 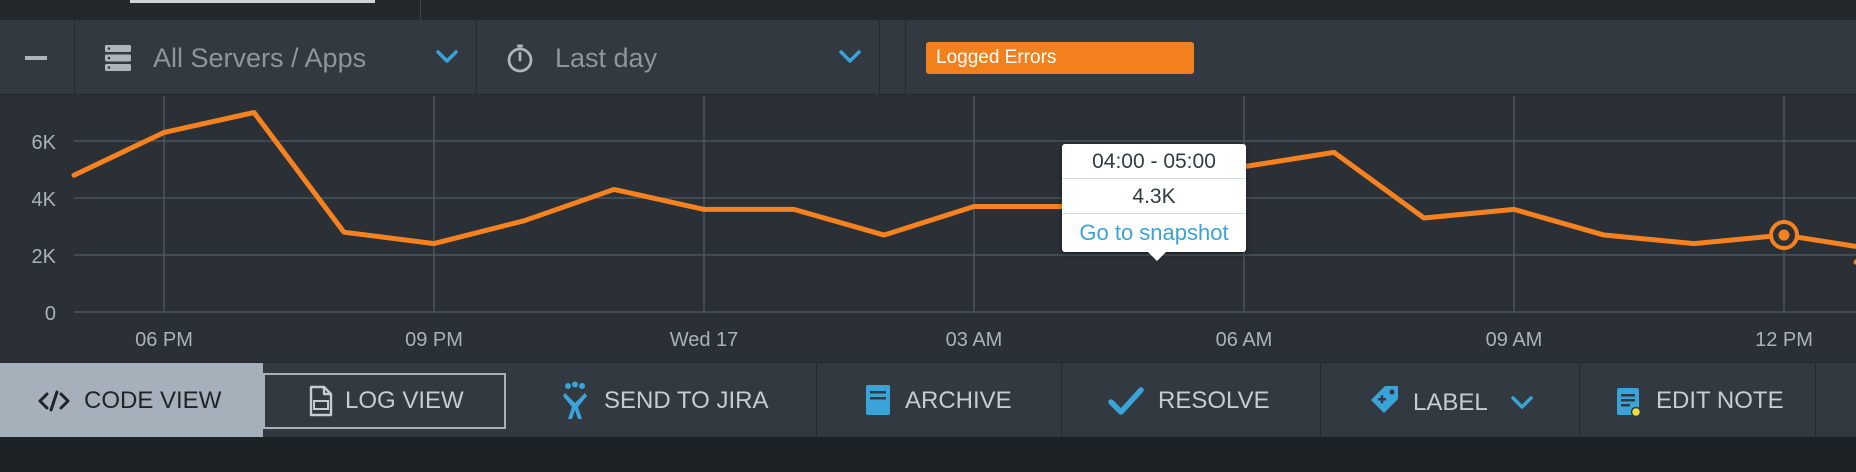 What do you see at coordinates (420, 10) in the screenshot?
I see `top-divider` at bounding box center [420, 10].